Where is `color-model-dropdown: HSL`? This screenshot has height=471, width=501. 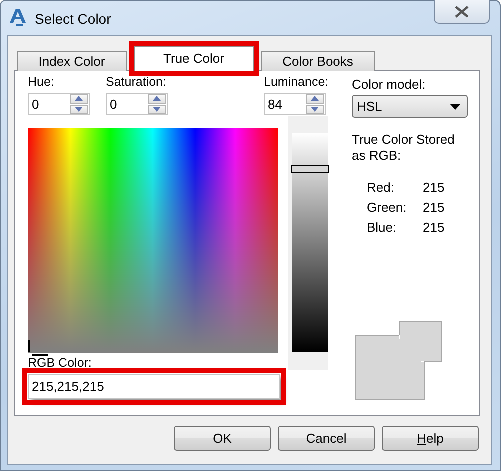 color-model-dropdown: HSL is located at coordinates (410, 106).